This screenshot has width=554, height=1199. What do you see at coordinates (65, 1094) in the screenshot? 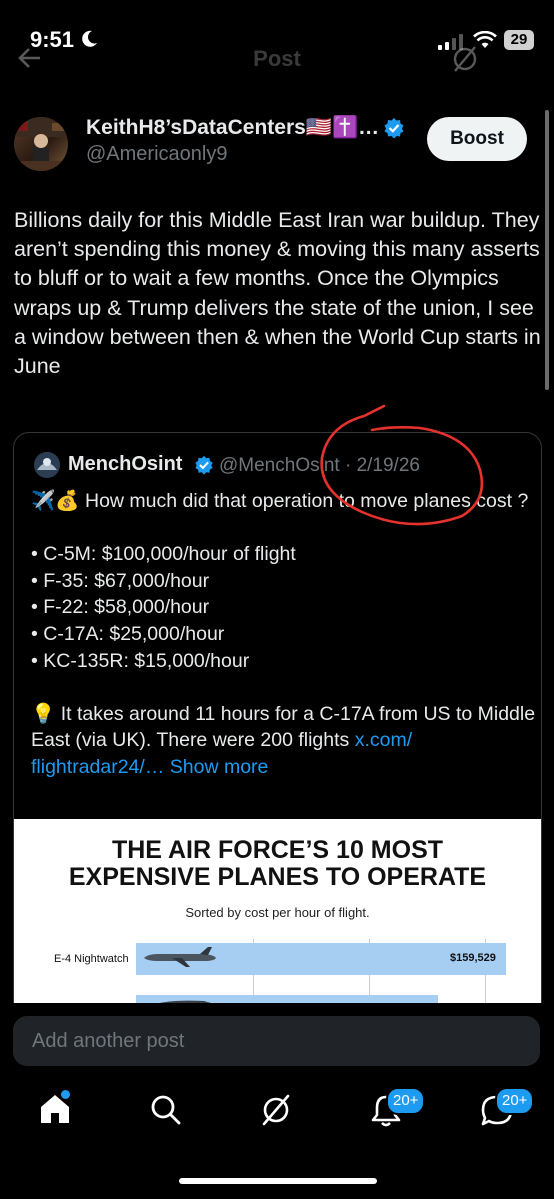
I see `home-unread-dot` at bounding box center [65, 1094].